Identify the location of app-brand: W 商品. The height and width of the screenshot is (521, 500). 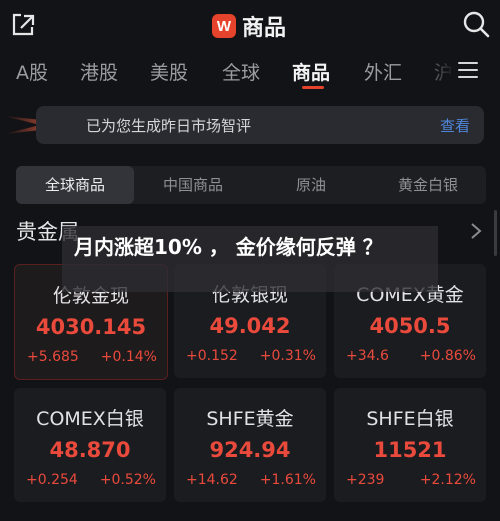
(249, 26).